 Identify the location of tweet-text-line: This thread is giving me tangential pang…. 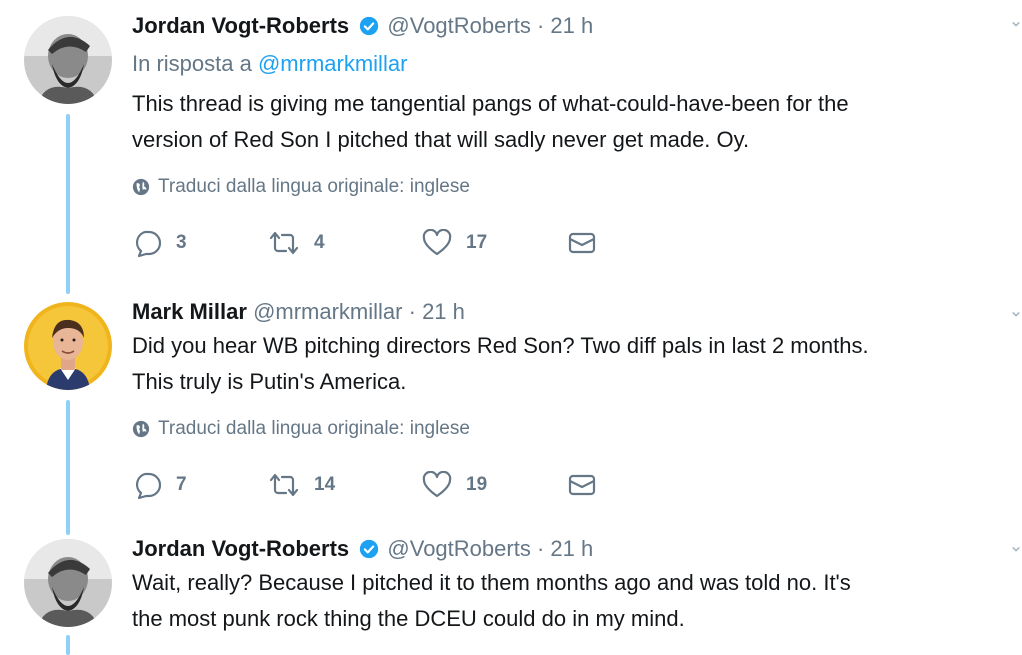
(490, 103).